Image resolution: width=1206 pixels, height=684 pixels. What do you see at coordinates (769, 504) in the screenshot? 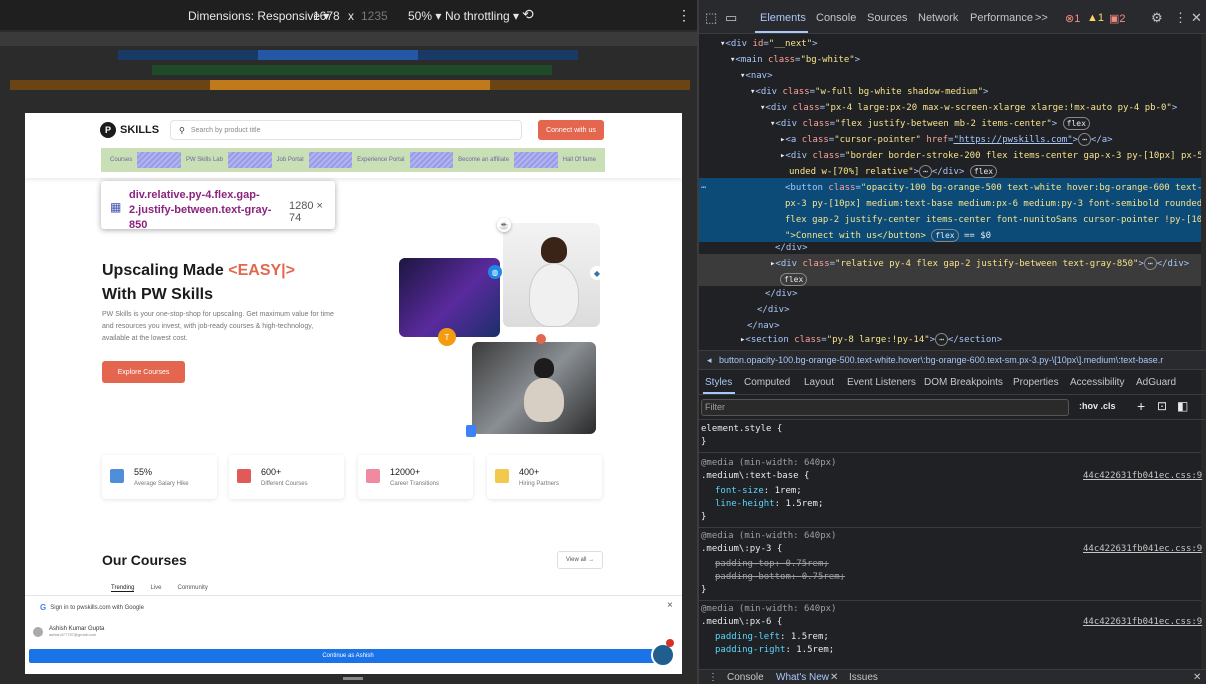
I see `css-property: line-height: 1.5rem;` at bounding box center [769, 504].